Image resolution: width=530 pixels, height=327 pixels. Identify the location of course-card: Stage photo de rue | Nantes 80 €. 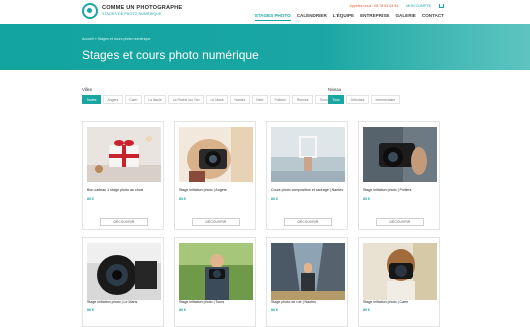
(307, 282).